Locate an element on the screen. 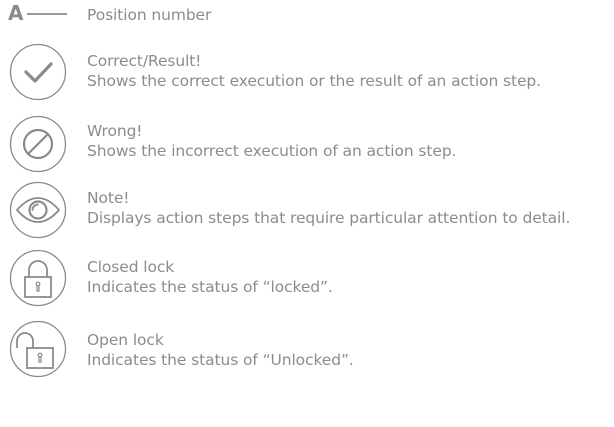 This screenshot has width=614, height=427. position-letter: A is located at coordinates (16, 13).